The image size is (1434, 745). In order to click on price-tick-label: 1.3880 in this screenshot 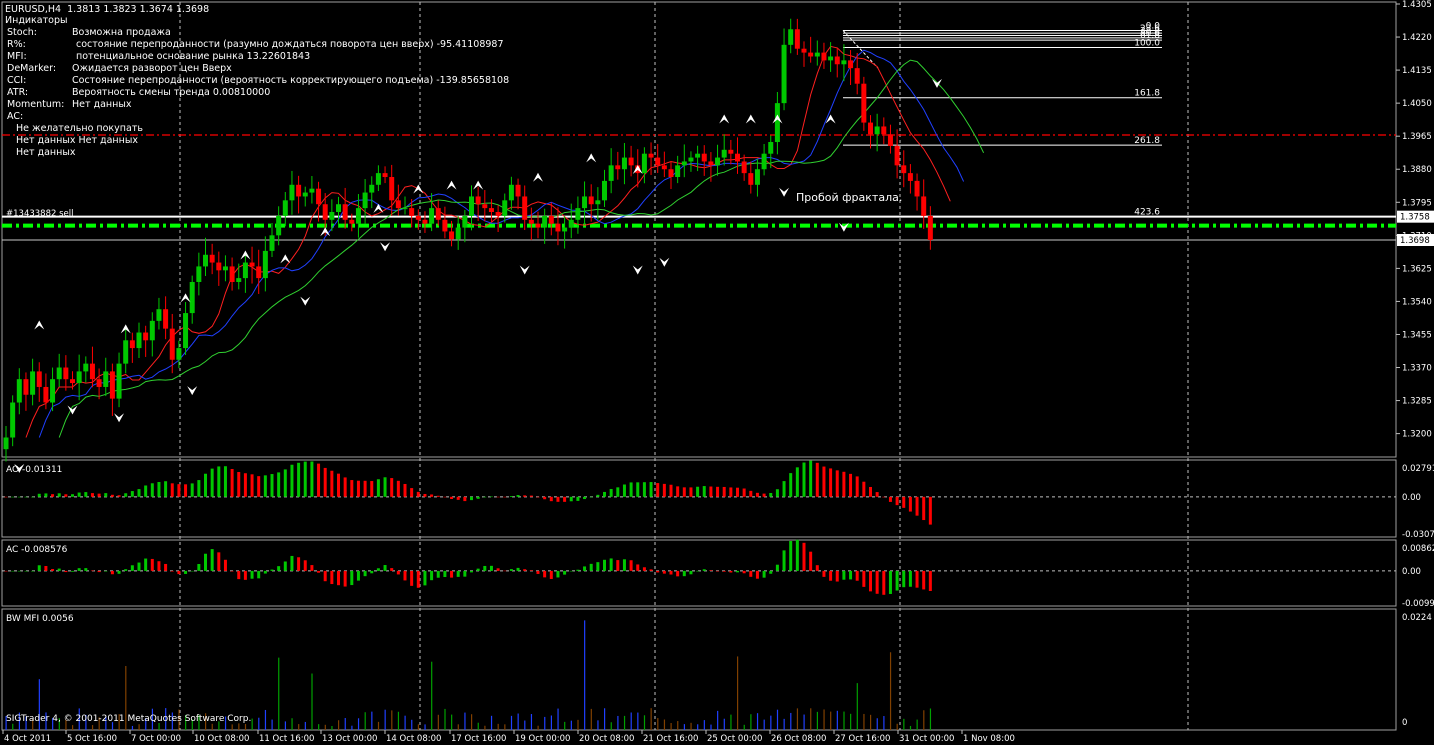, I will do `click(1417, 170)`.